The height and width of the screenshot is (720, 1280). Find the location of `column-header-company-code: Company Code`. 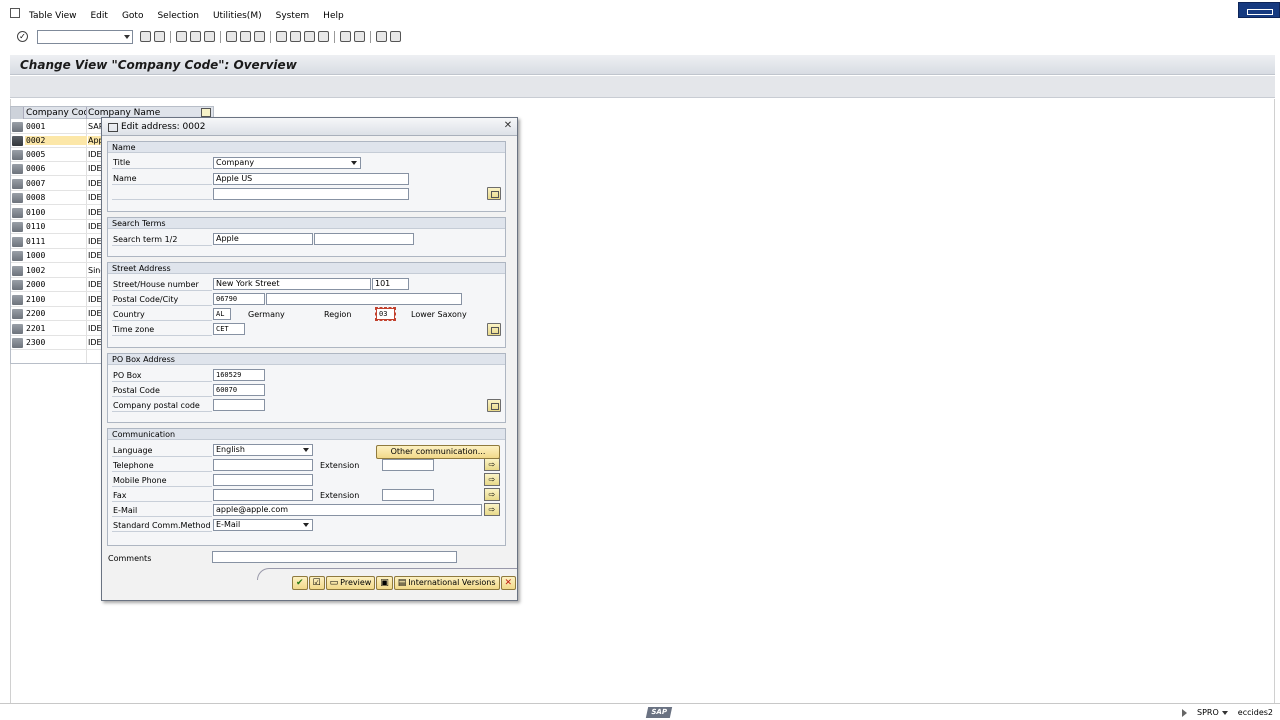

column-header-company-code: Company Code is located at coordinates (56, 113).